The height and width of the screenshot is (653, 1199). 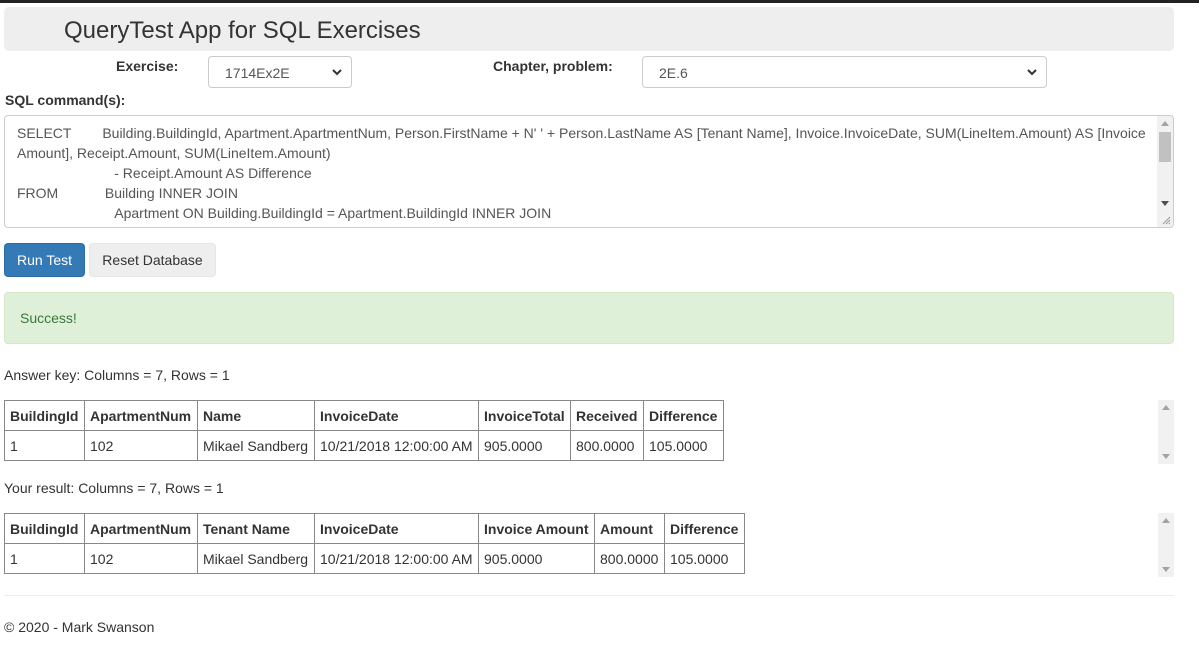 What do you see at coordinates (114, 488) in the screenshot?
I see `your-result-caption: Your result: Columns = 7, Rows = 1` at bounding box center [114, 488].